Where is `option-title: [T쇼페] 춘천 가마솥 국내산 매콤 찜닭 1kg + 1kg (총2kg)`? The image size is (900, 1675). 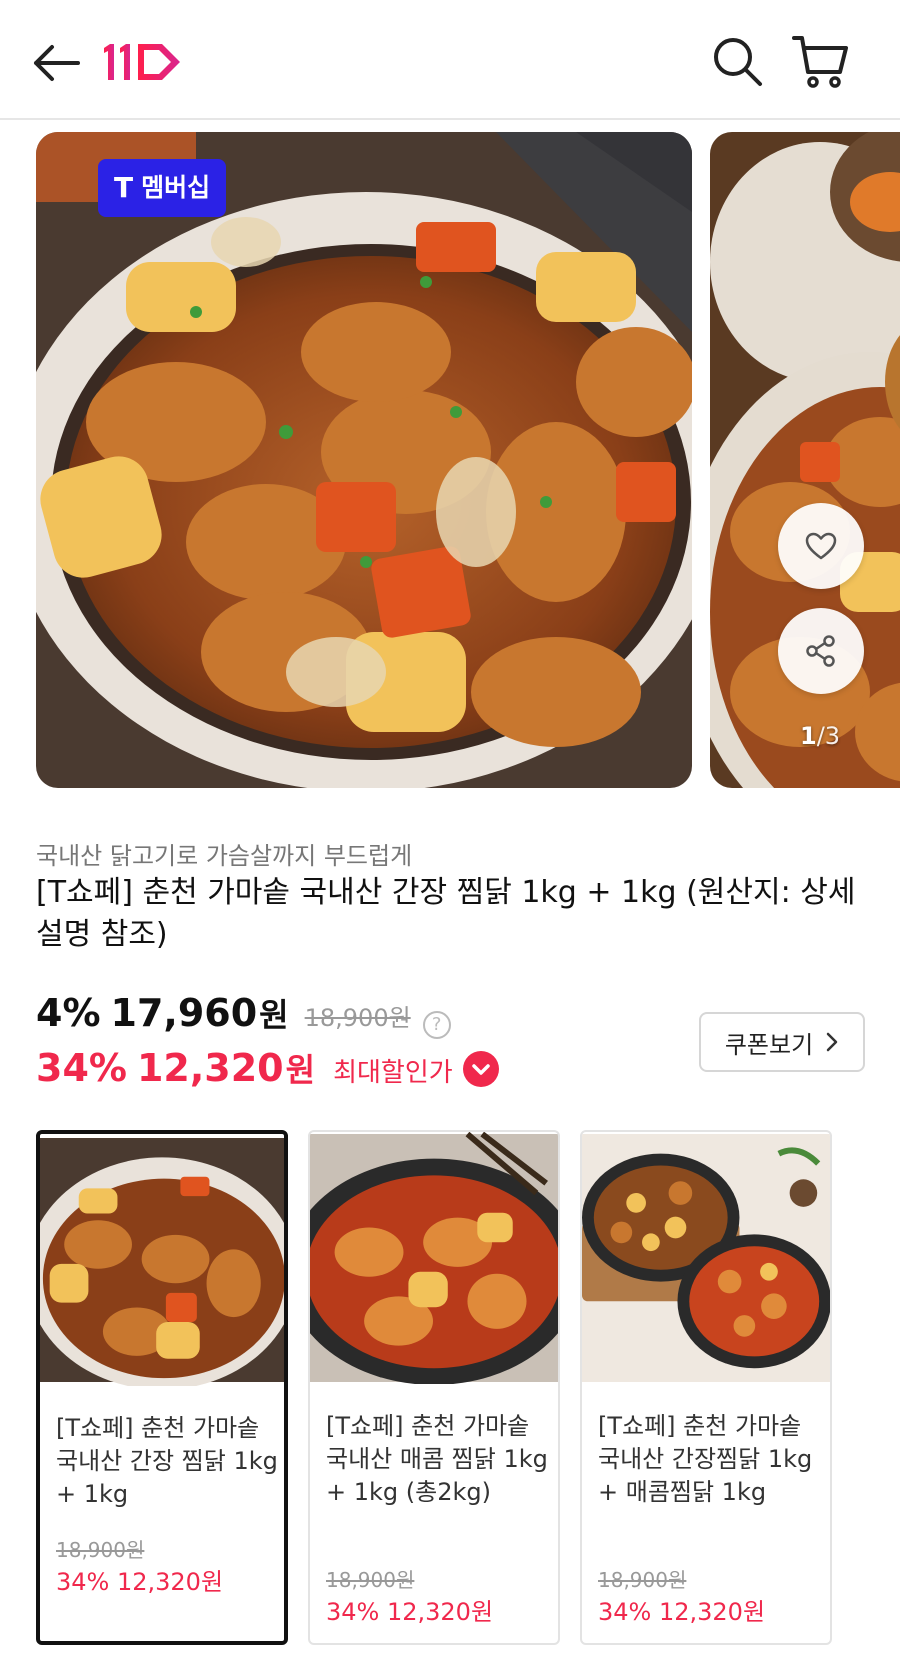
option-title: [T쇼페] 춘천 가마솥 국내산 매콤 찜닭 1kg + 1kg (총2kg) is located at coordinates (437, 1459).